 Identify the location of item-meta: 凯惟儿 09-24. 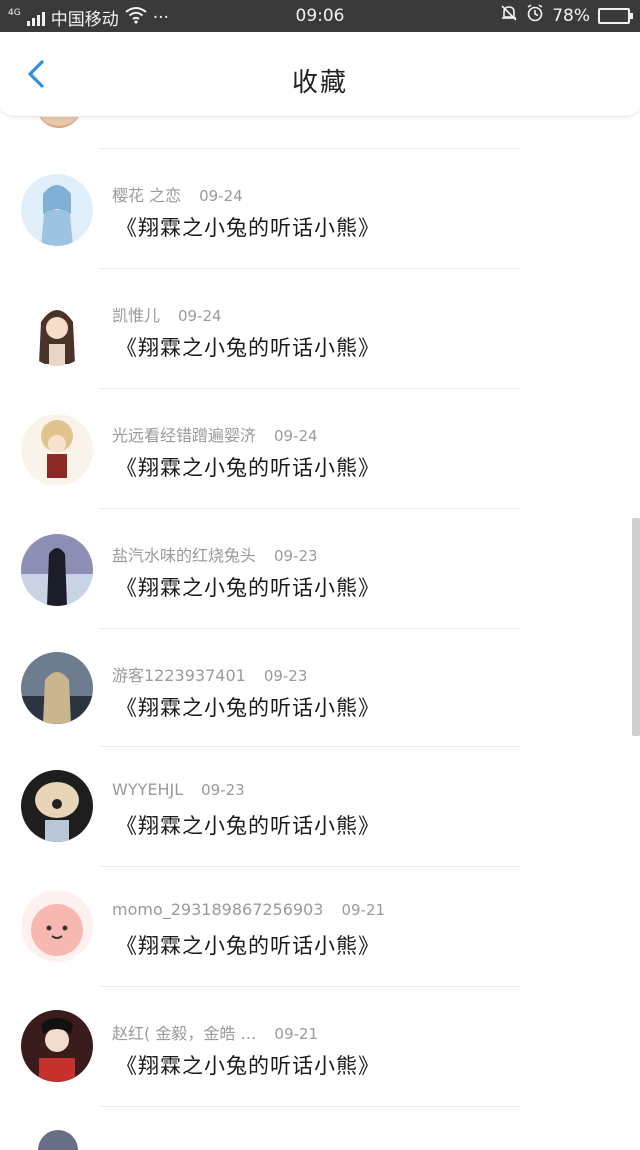
(167, 314).